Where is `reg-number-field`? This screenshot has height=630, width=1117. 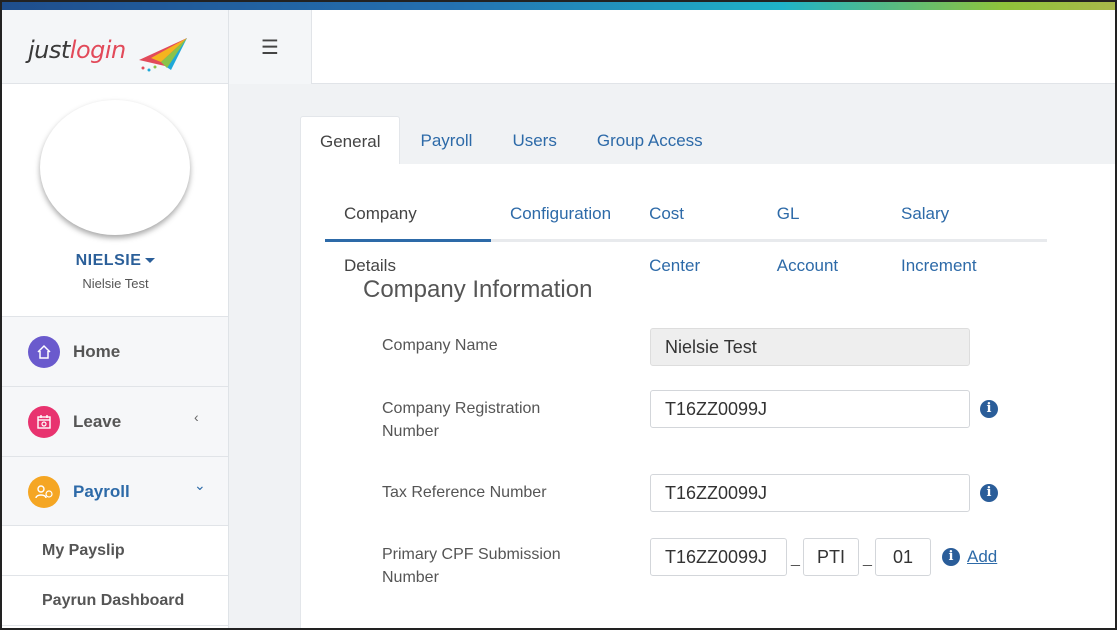
reg-number-field is located at coordinates (810, 409).